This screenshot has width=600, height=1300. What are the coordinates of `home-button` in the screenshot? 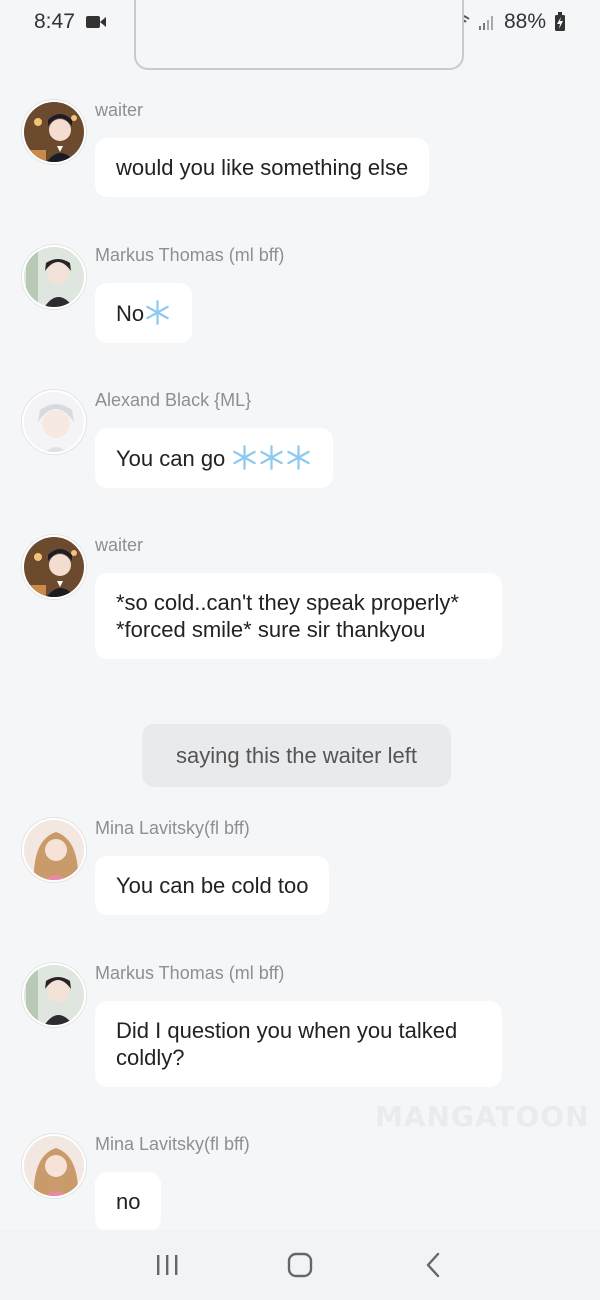 It's located at (300, 1265).